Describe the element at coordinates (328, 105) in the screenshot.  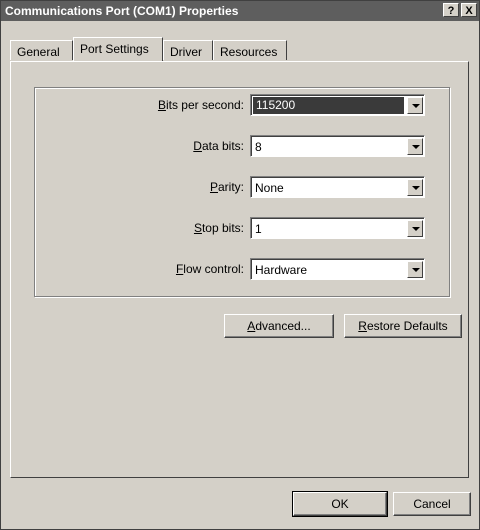
I see `bits-per-second-value: 115200` at that location.